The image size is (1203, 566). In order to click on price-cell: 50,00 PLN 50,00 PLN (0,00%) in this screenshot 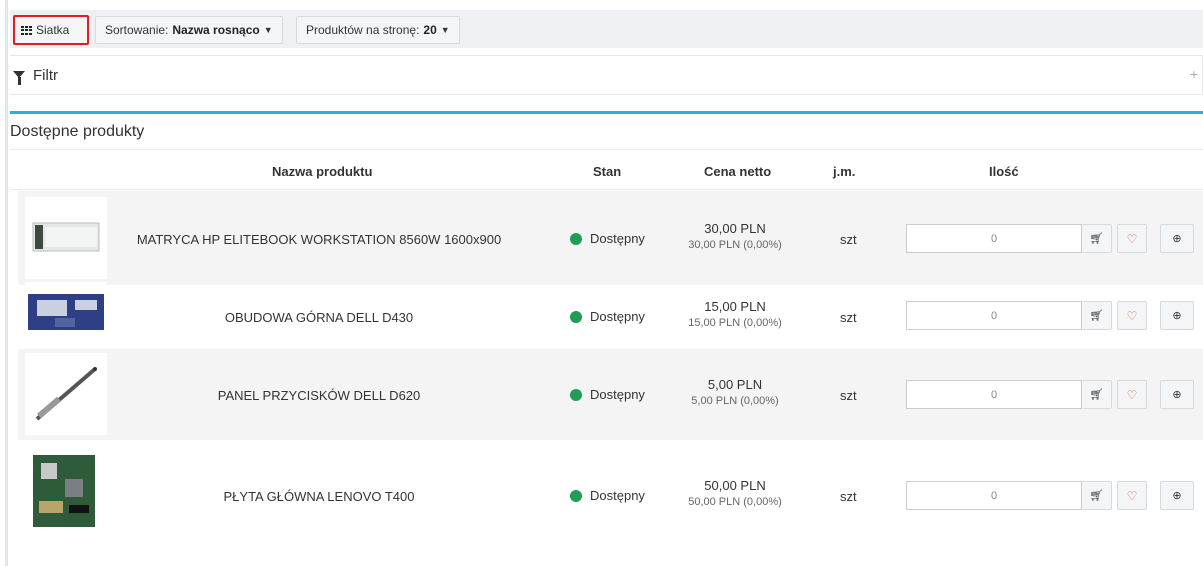, I will do `click(735, 493)`.